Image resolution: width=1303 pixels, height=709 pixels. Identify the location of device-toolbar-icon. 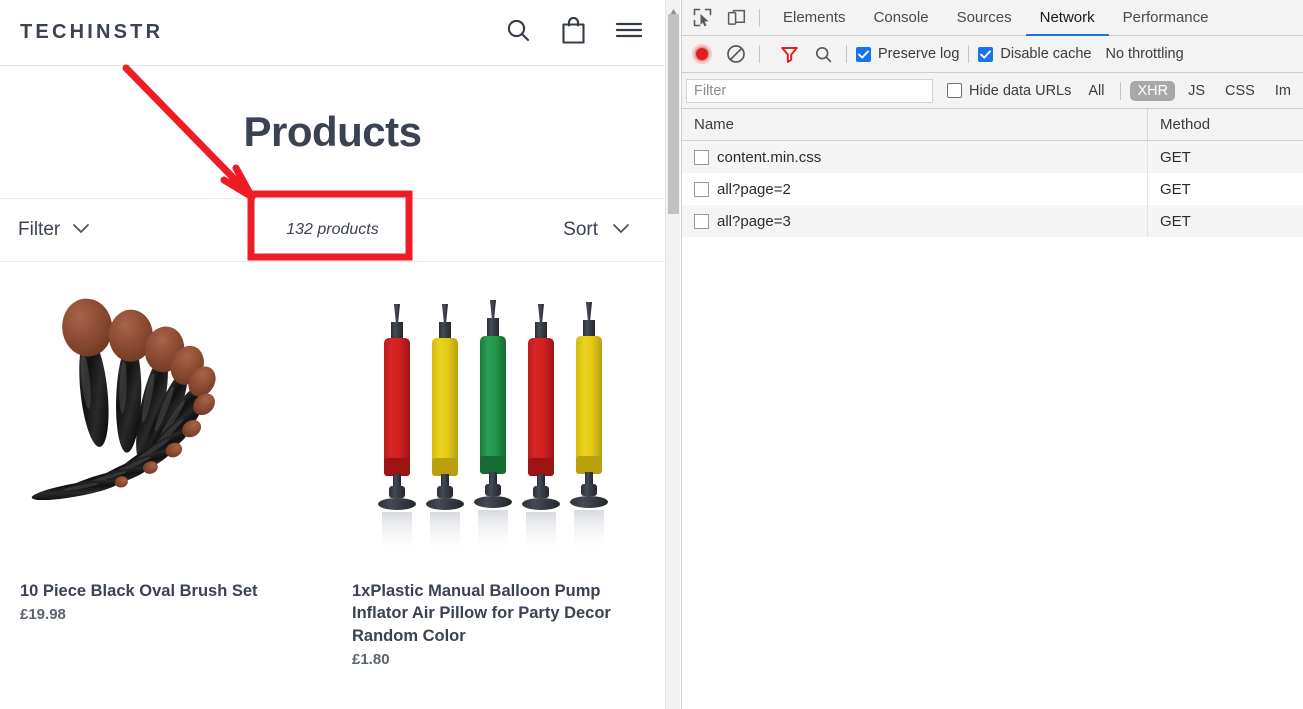
(736, 18).